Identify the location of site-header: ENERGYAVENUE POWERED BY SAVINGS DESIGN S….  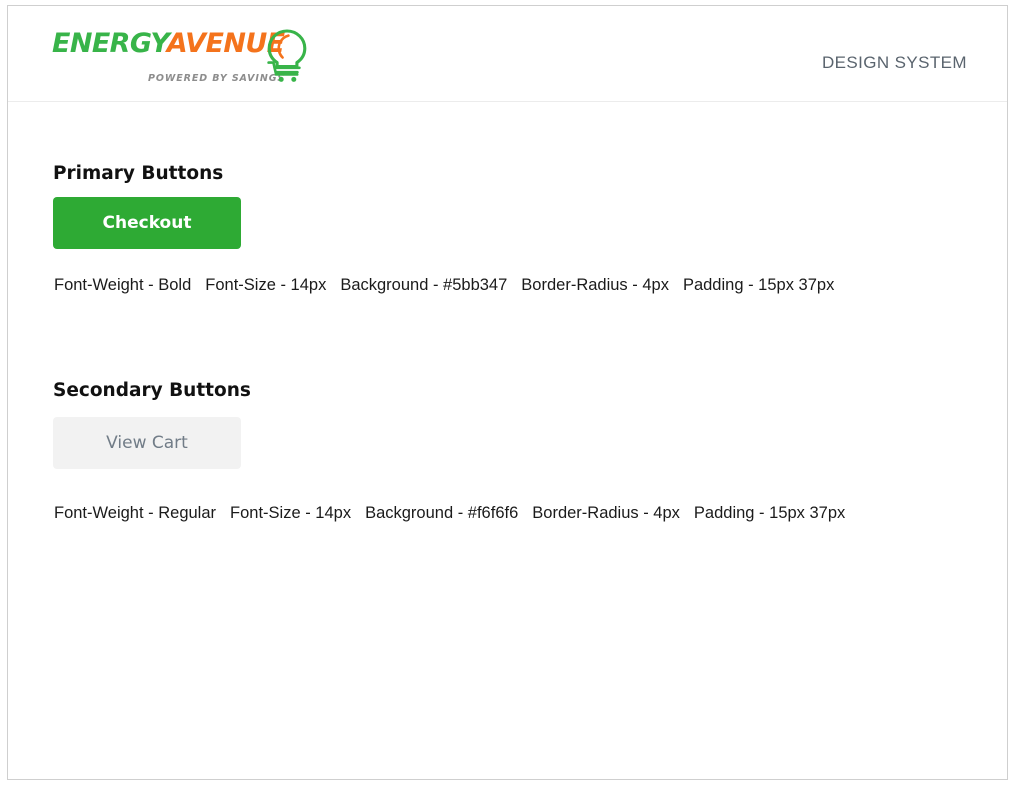
(507, 54).